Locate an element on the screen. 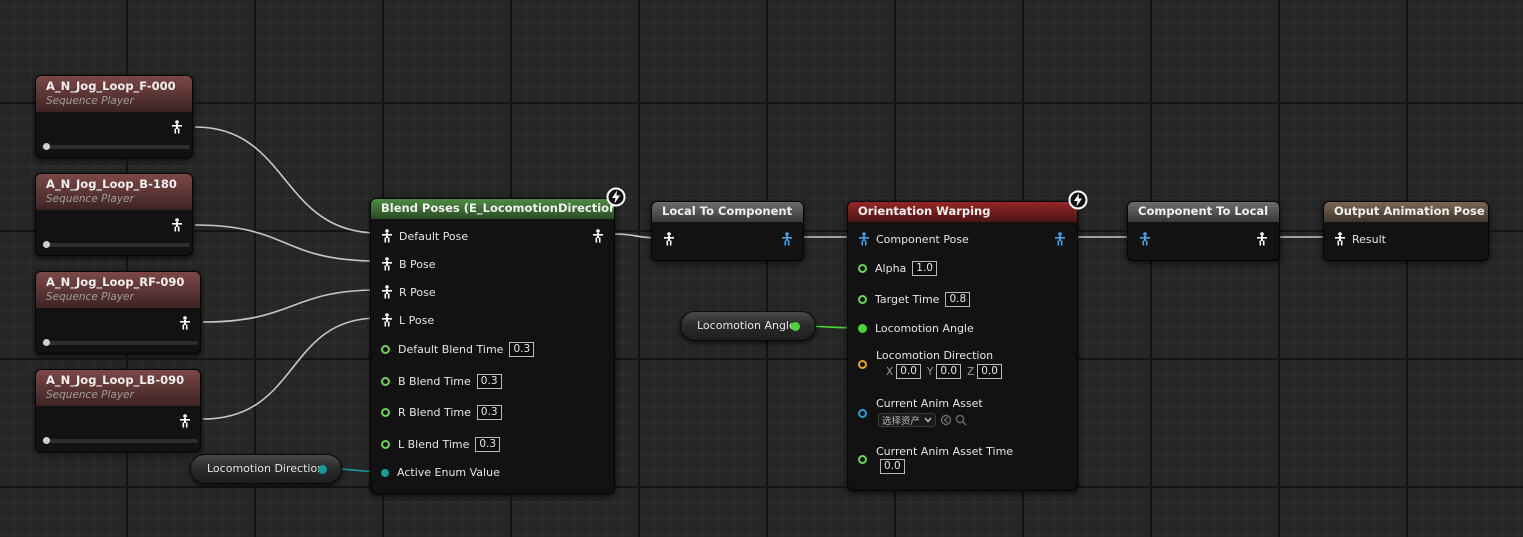 The width and height of the screenshot is (1523, 537). node-header: Orientation Warping is located at coordinates (962, 212).